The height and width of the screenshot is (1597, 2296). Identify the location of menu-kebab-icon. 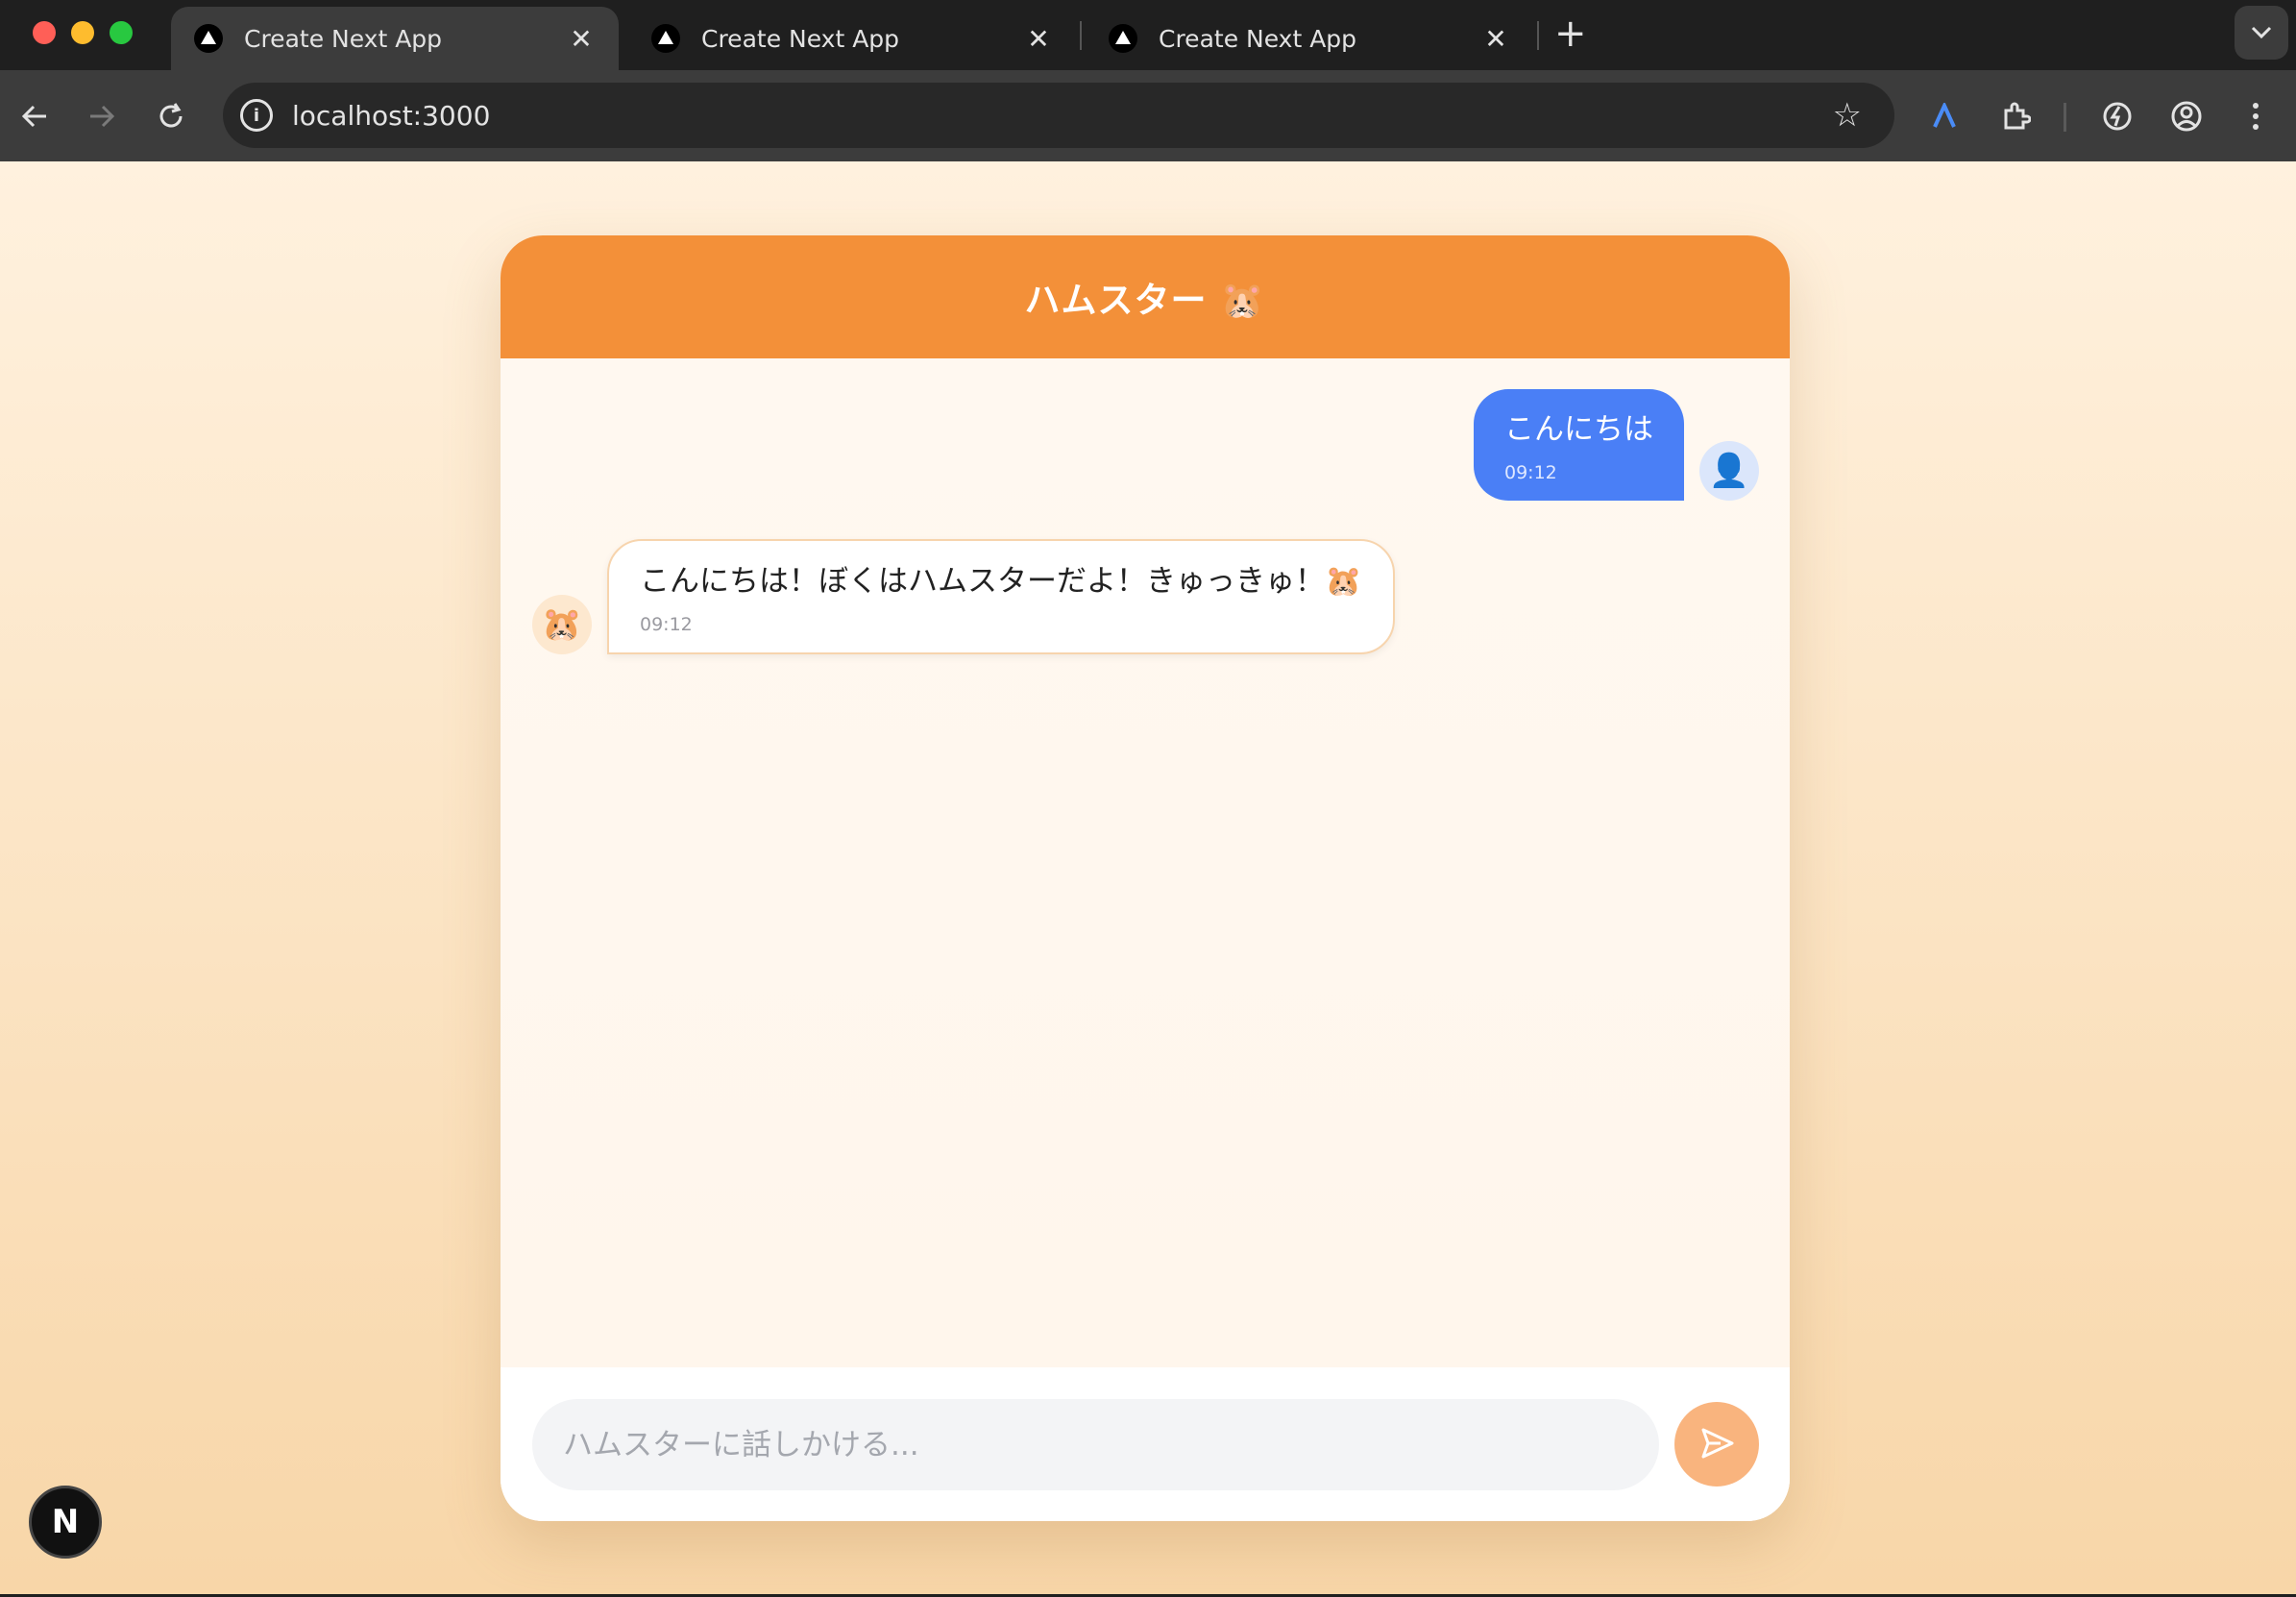
(2256, 116).